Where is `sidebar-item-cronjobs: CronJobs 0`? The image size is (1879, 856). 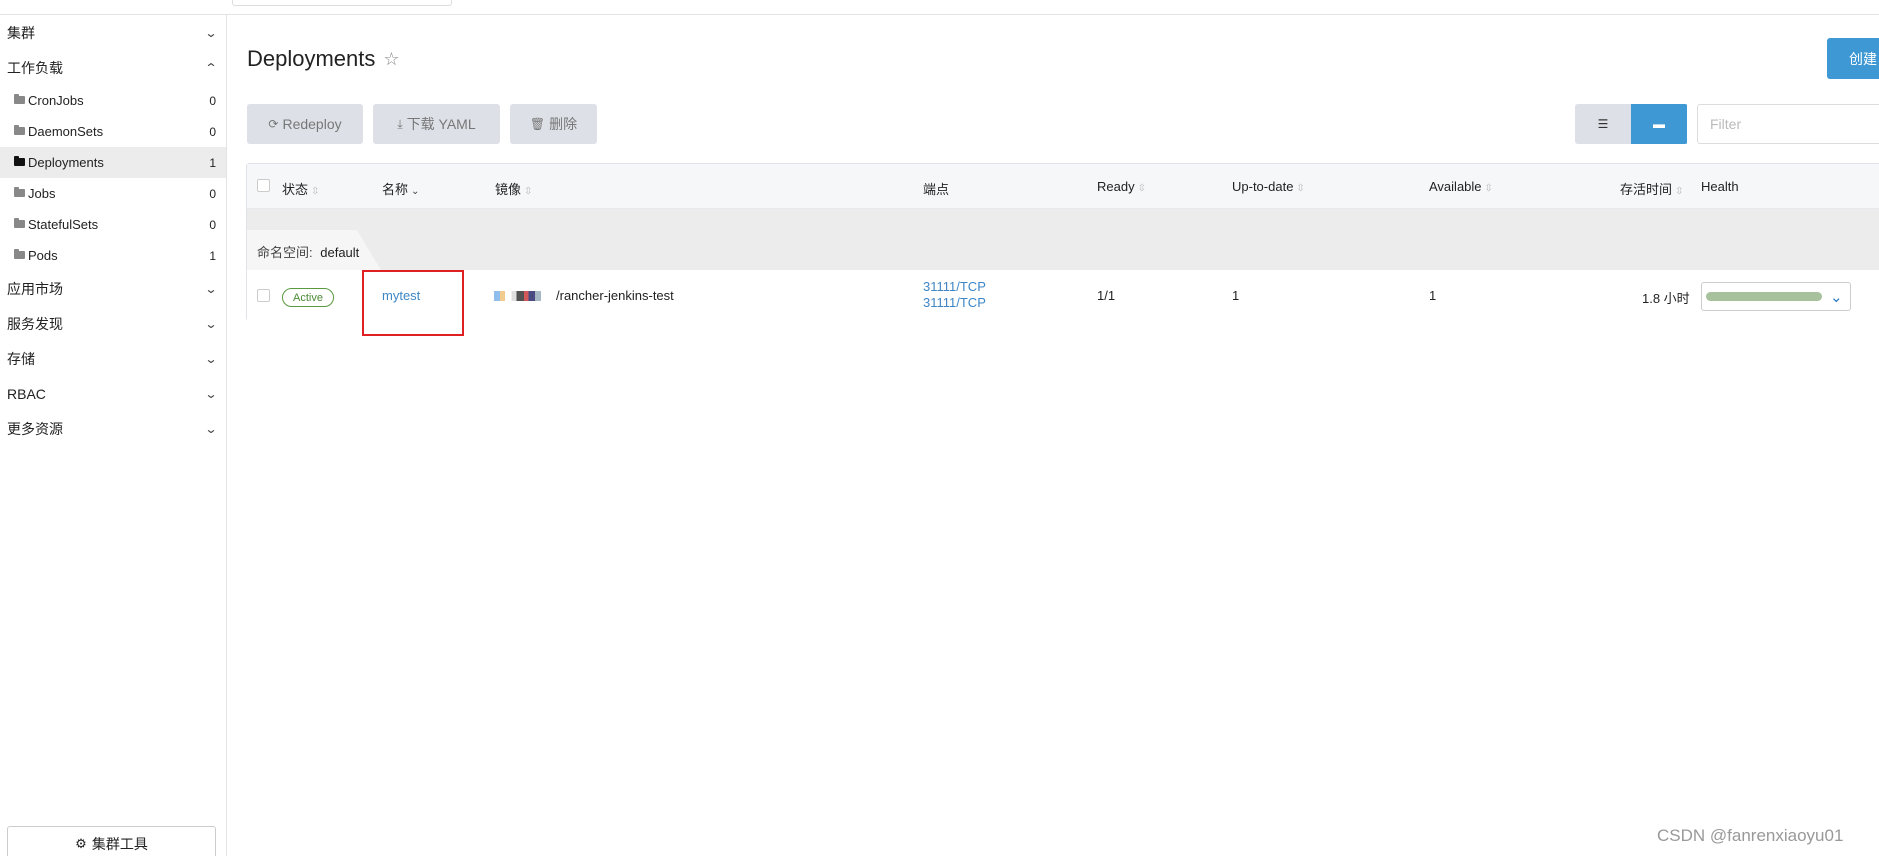 sidebar-item-cronjobs: CronJobs 0 is located at coordinates (113, 100).